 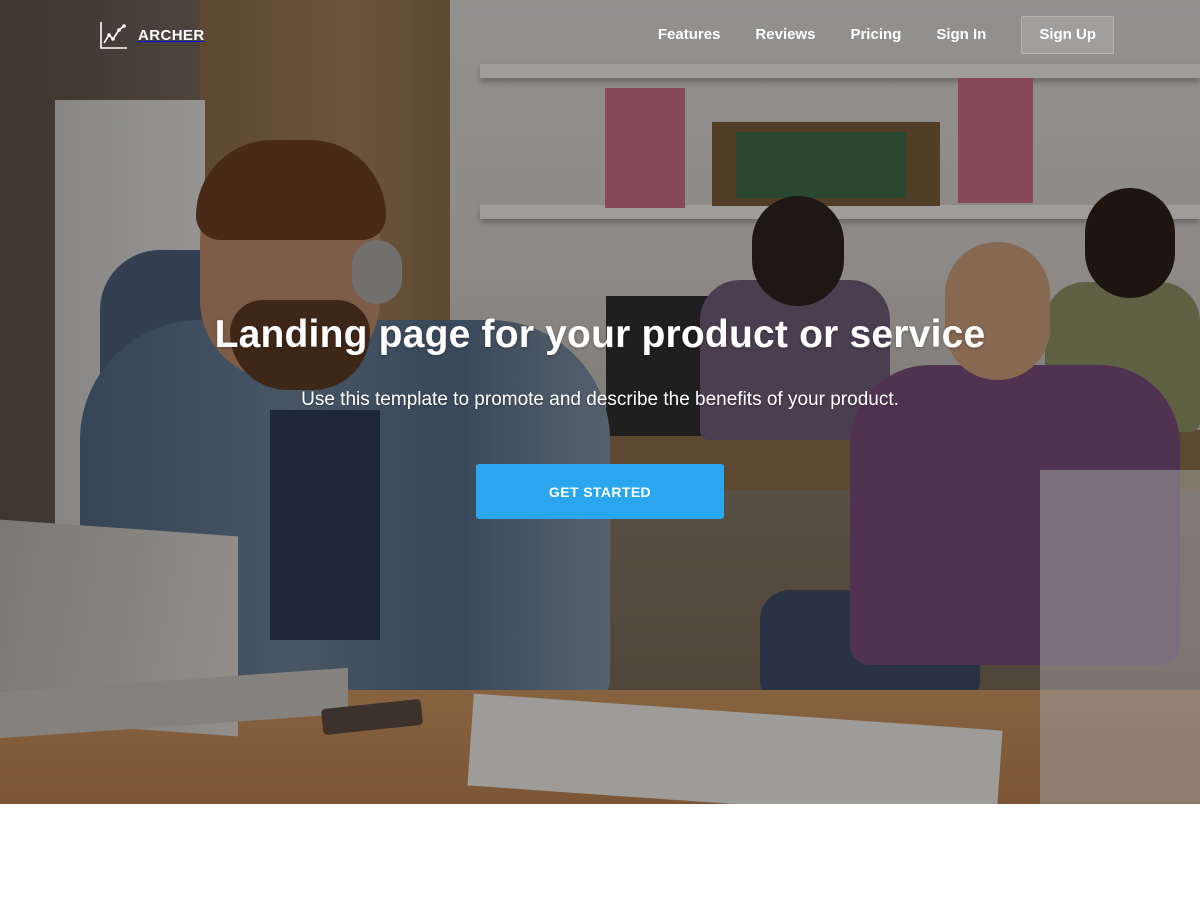 I want to click on brand-logo-link: ARCHER, so click(x=152, y=35).